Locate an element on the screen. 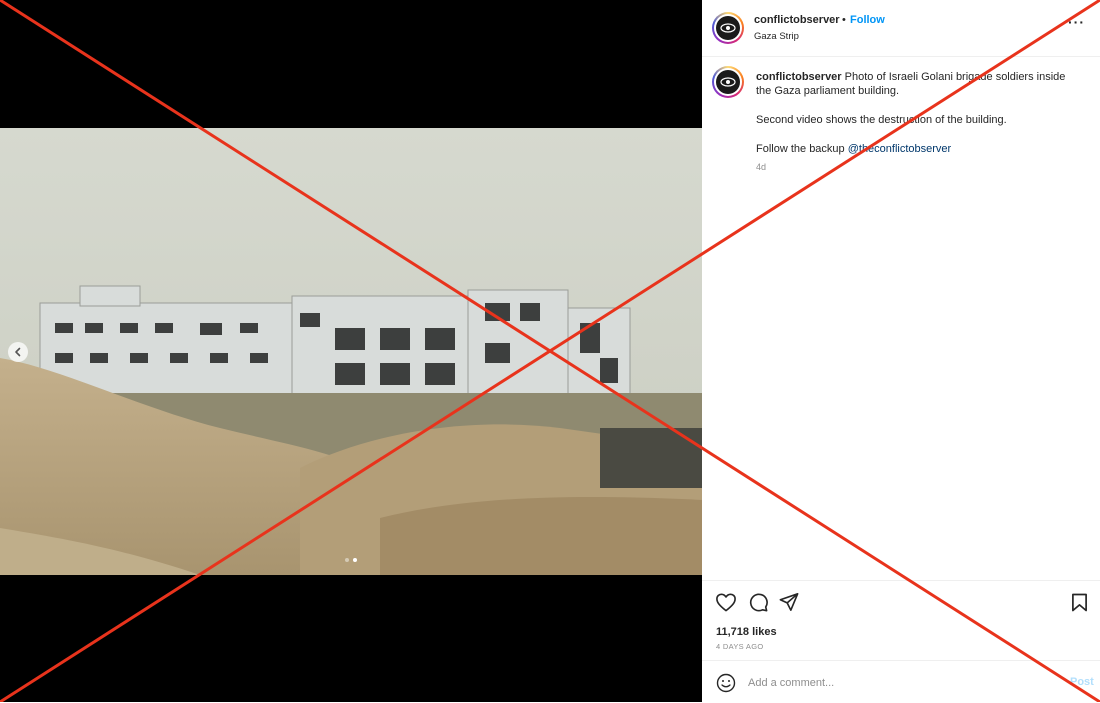 Image resolution: width=1100 pixels, height=703 pixels. follow-button: Follow is located at coordinates (867, 20).